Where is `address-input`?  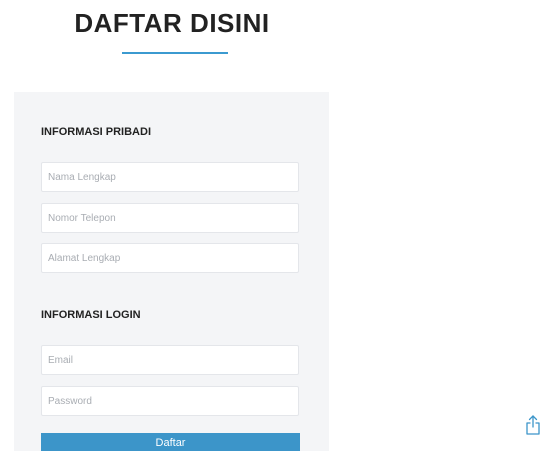 address-input is located at coordinates (170, 258).